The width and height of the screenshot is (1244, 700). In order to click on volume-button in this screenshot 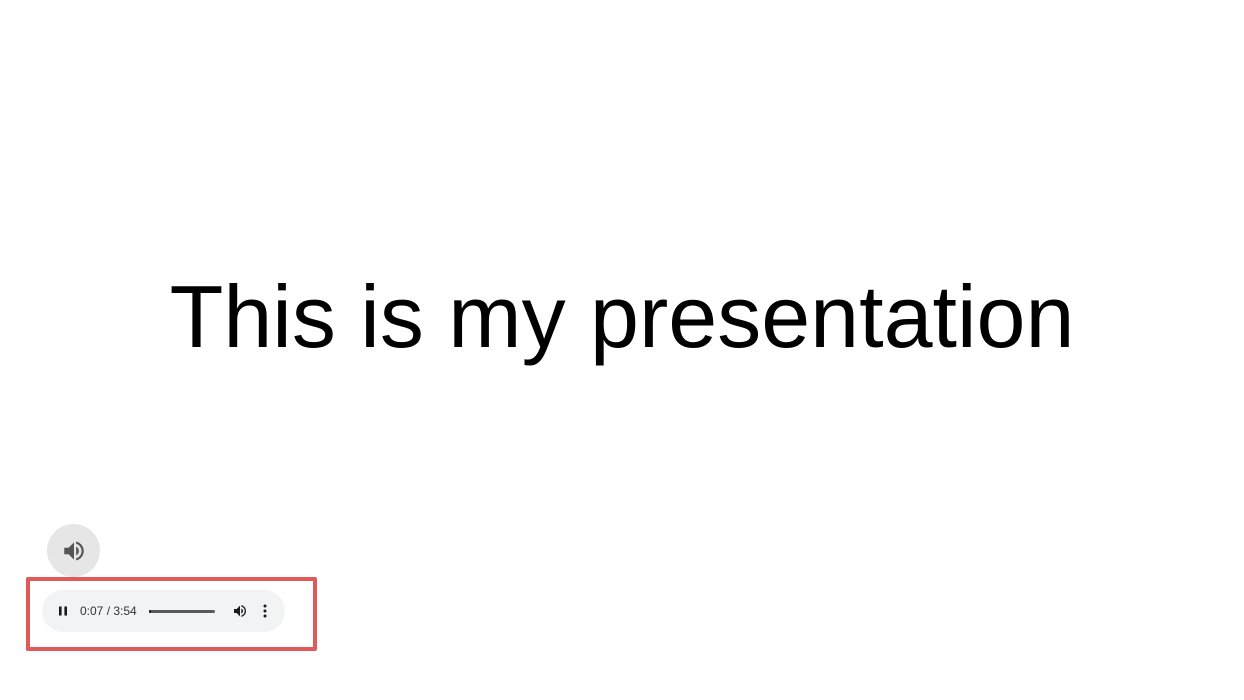, I will do `click(240, 611)`.